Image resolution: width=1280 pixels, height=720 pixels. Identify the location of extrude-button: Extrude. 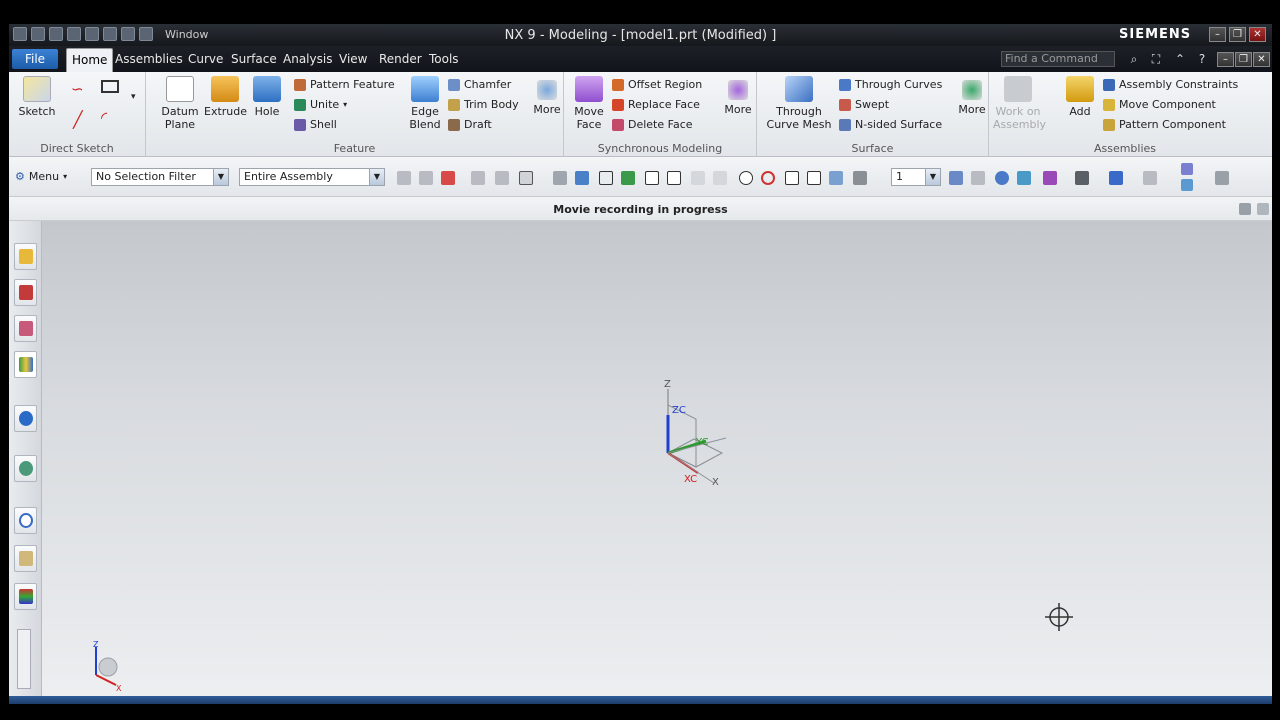
(225, 97).